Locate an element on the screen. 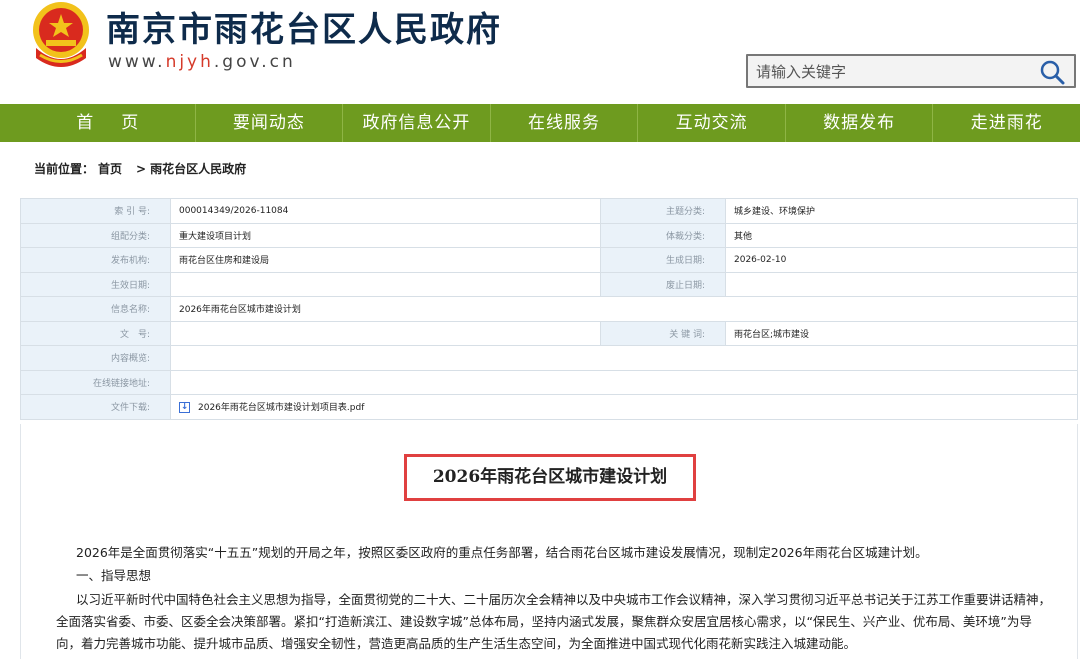 This screenshot has height=659, width=1080. nav-edge is located at coordinates (10, 123).